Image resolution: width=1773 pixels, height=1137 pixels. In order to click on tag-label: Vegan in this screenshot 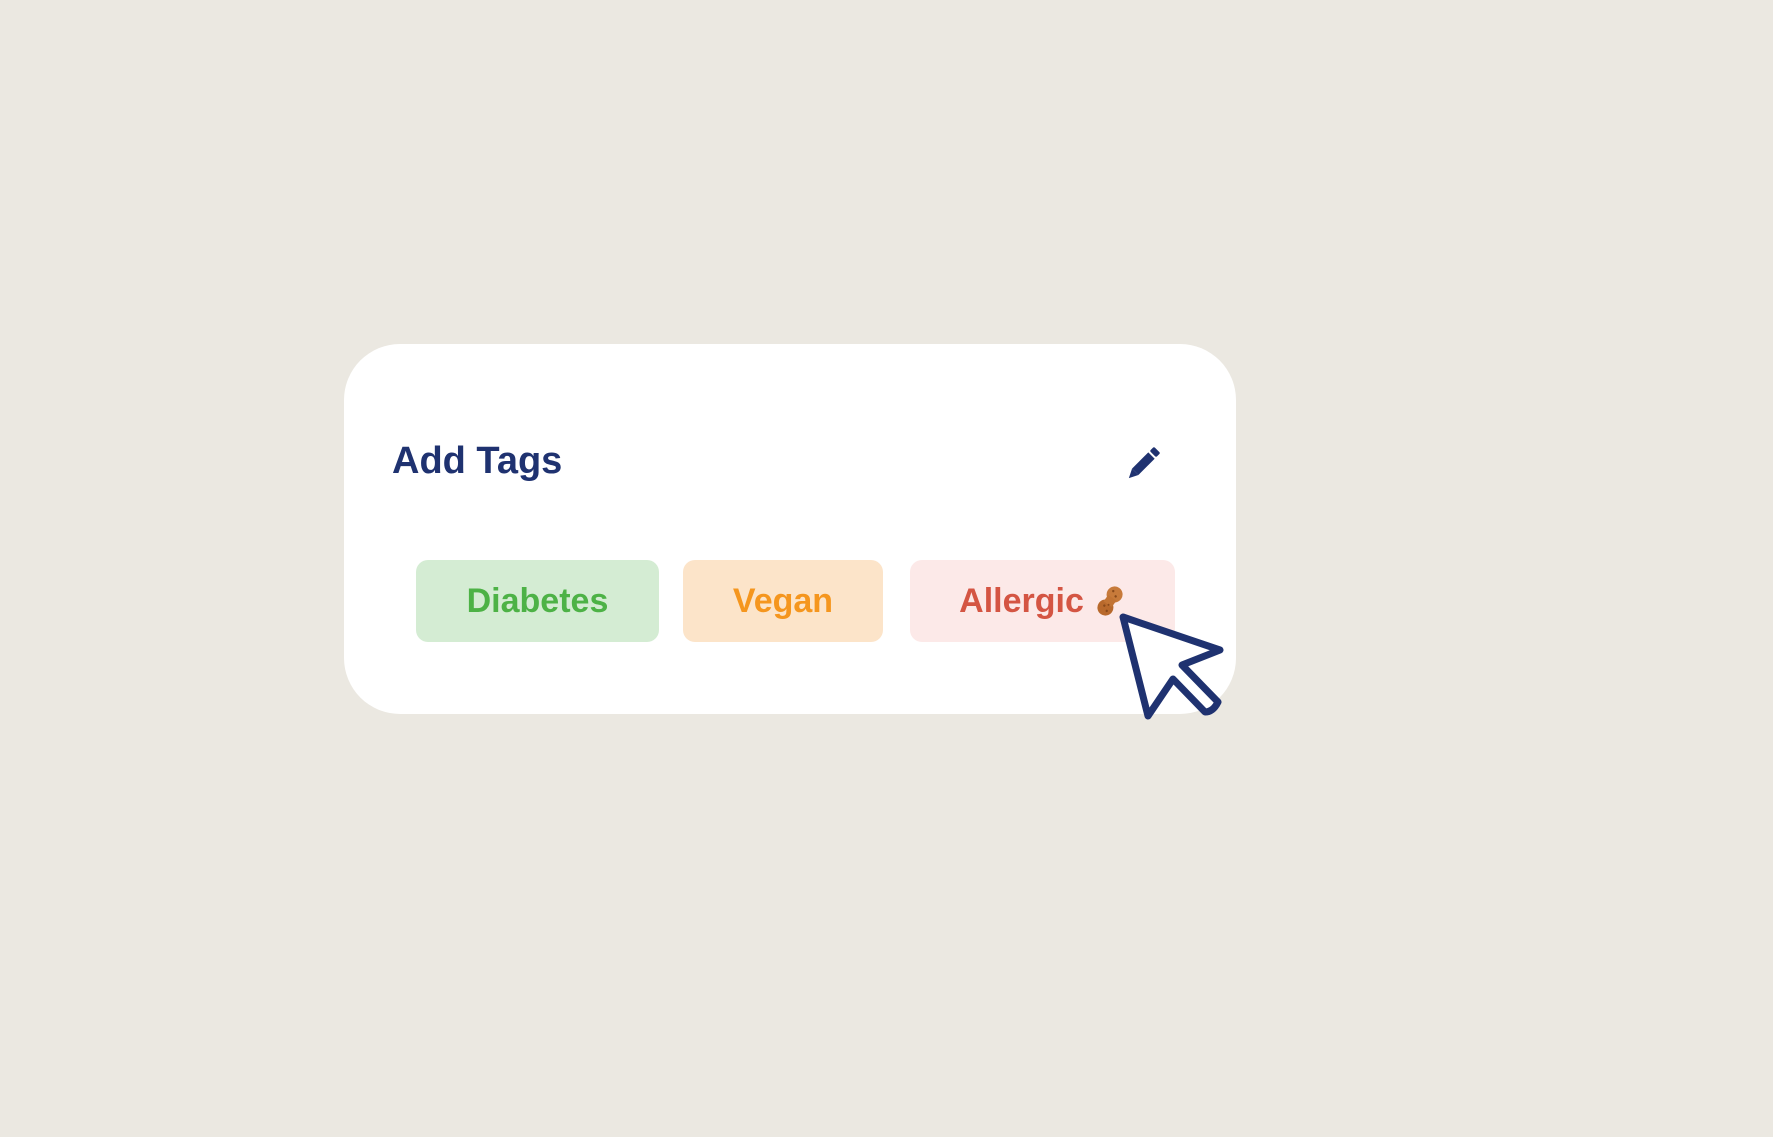, I will do `click(783, 601)`.